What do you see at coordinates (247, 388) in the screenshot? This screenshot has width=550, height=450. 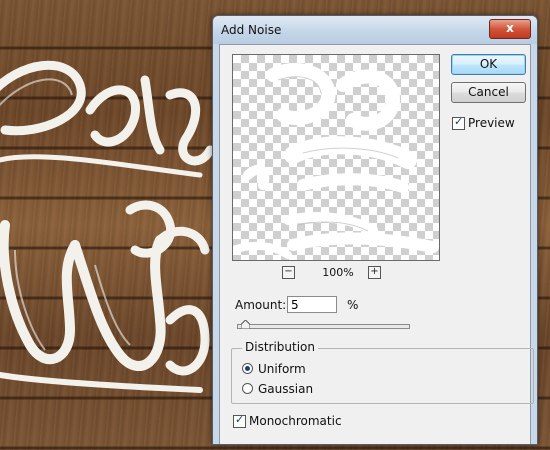 I see `radio-gaussian-circle` at bounding box center [247, 388].